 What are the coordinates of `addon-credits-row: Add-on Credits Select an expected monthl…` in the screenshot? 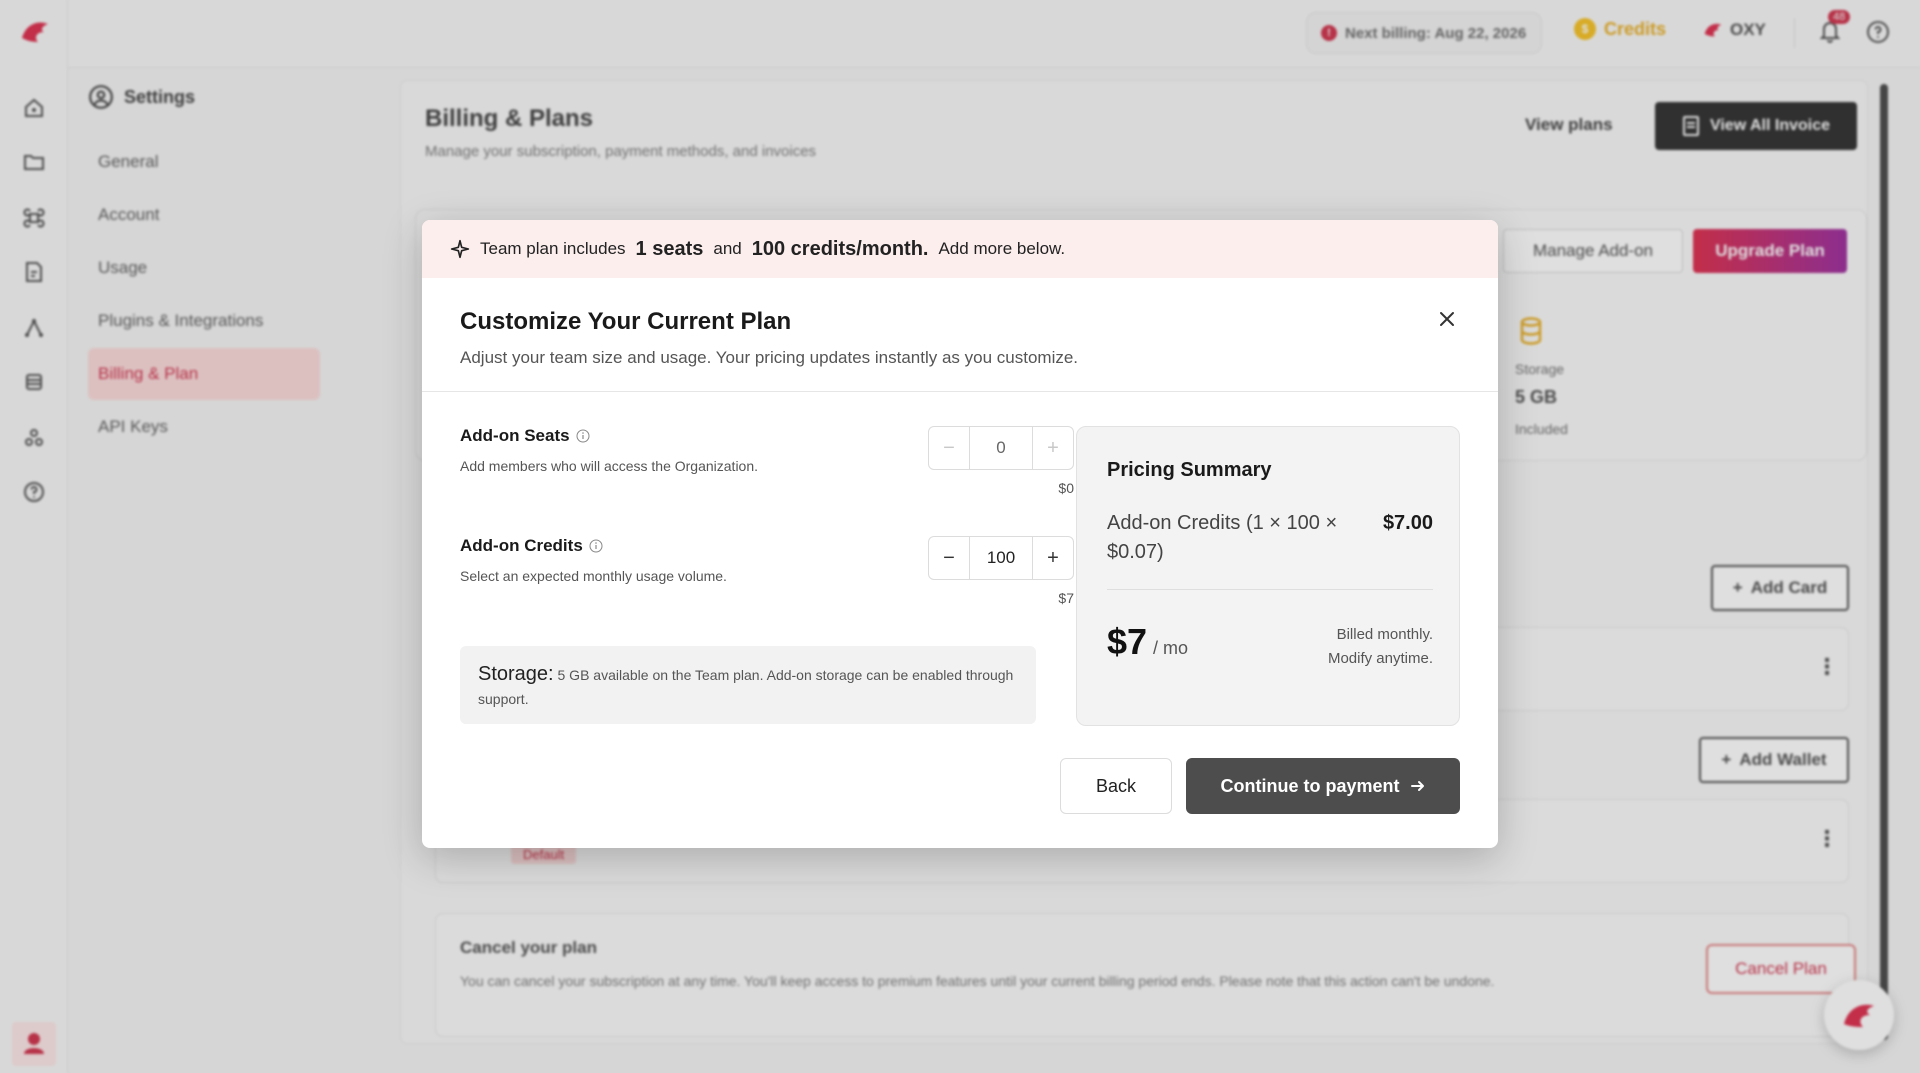 It's located at (767, 571).